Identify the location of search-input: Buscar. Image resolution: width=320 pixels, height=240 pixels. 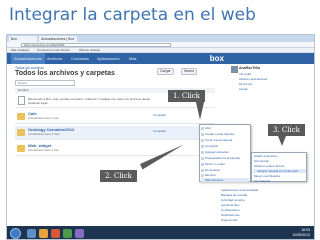
(45, 83).